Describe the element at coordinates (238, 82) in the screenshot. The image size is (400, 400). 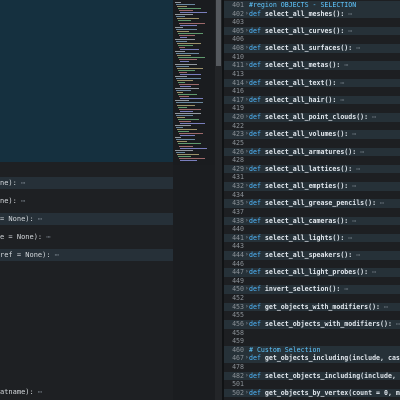
I see `line-number: 414` at that location.